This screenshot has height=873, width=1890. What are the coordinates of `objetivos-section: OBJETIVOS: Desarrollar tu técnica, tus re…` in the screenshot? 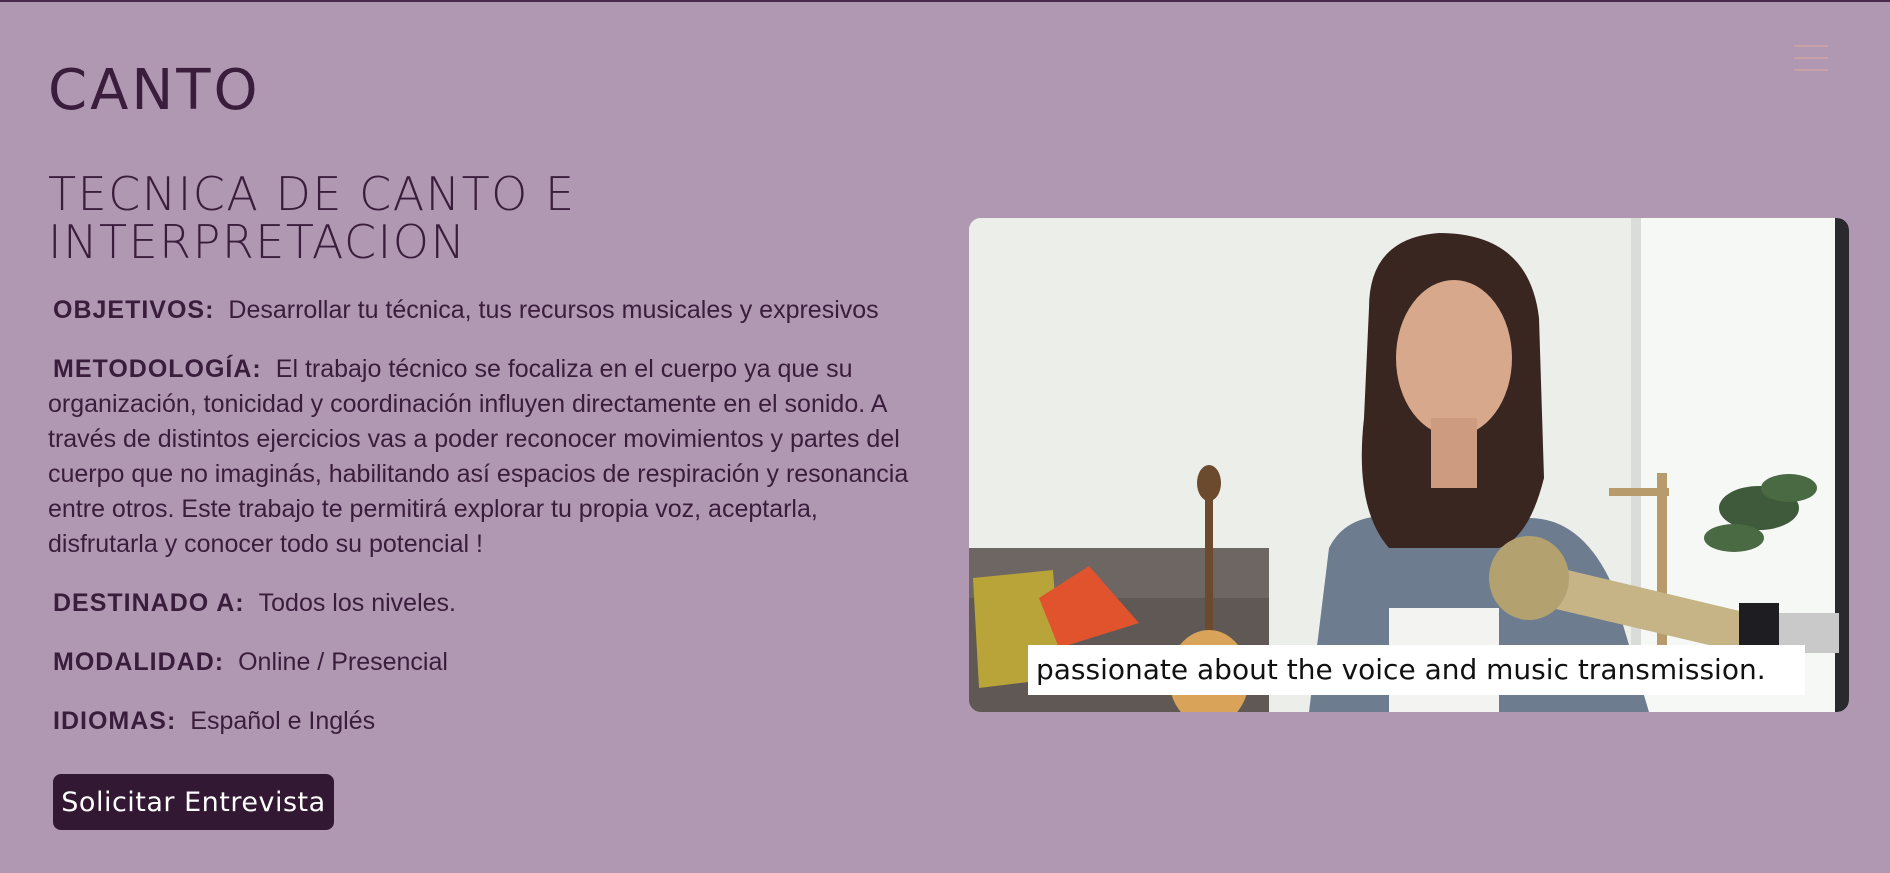 It's located at (483, 310).